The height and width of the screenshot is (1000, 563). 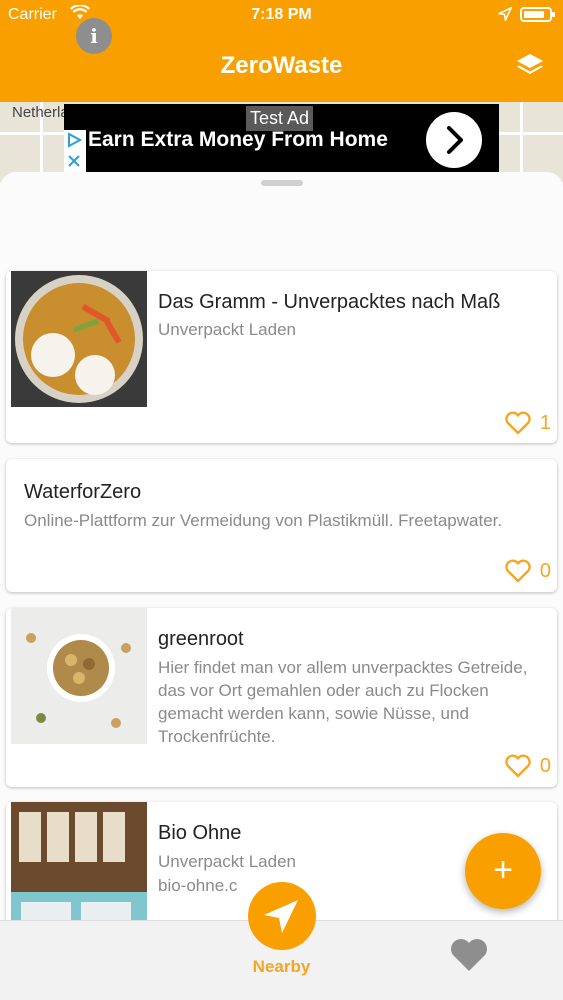 What do you see at coordinates (238, 139) in the screenshot?
I see `ad-headline: Earn Extra Money From Home` at bounding box center [238, 139].